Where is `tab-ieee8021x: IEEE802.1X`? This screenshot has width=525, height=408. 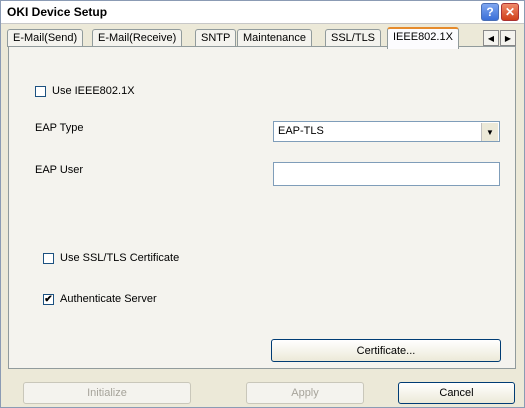
tab-ieee8021x: IEEE802.1X is located at coordinates (423, 38).